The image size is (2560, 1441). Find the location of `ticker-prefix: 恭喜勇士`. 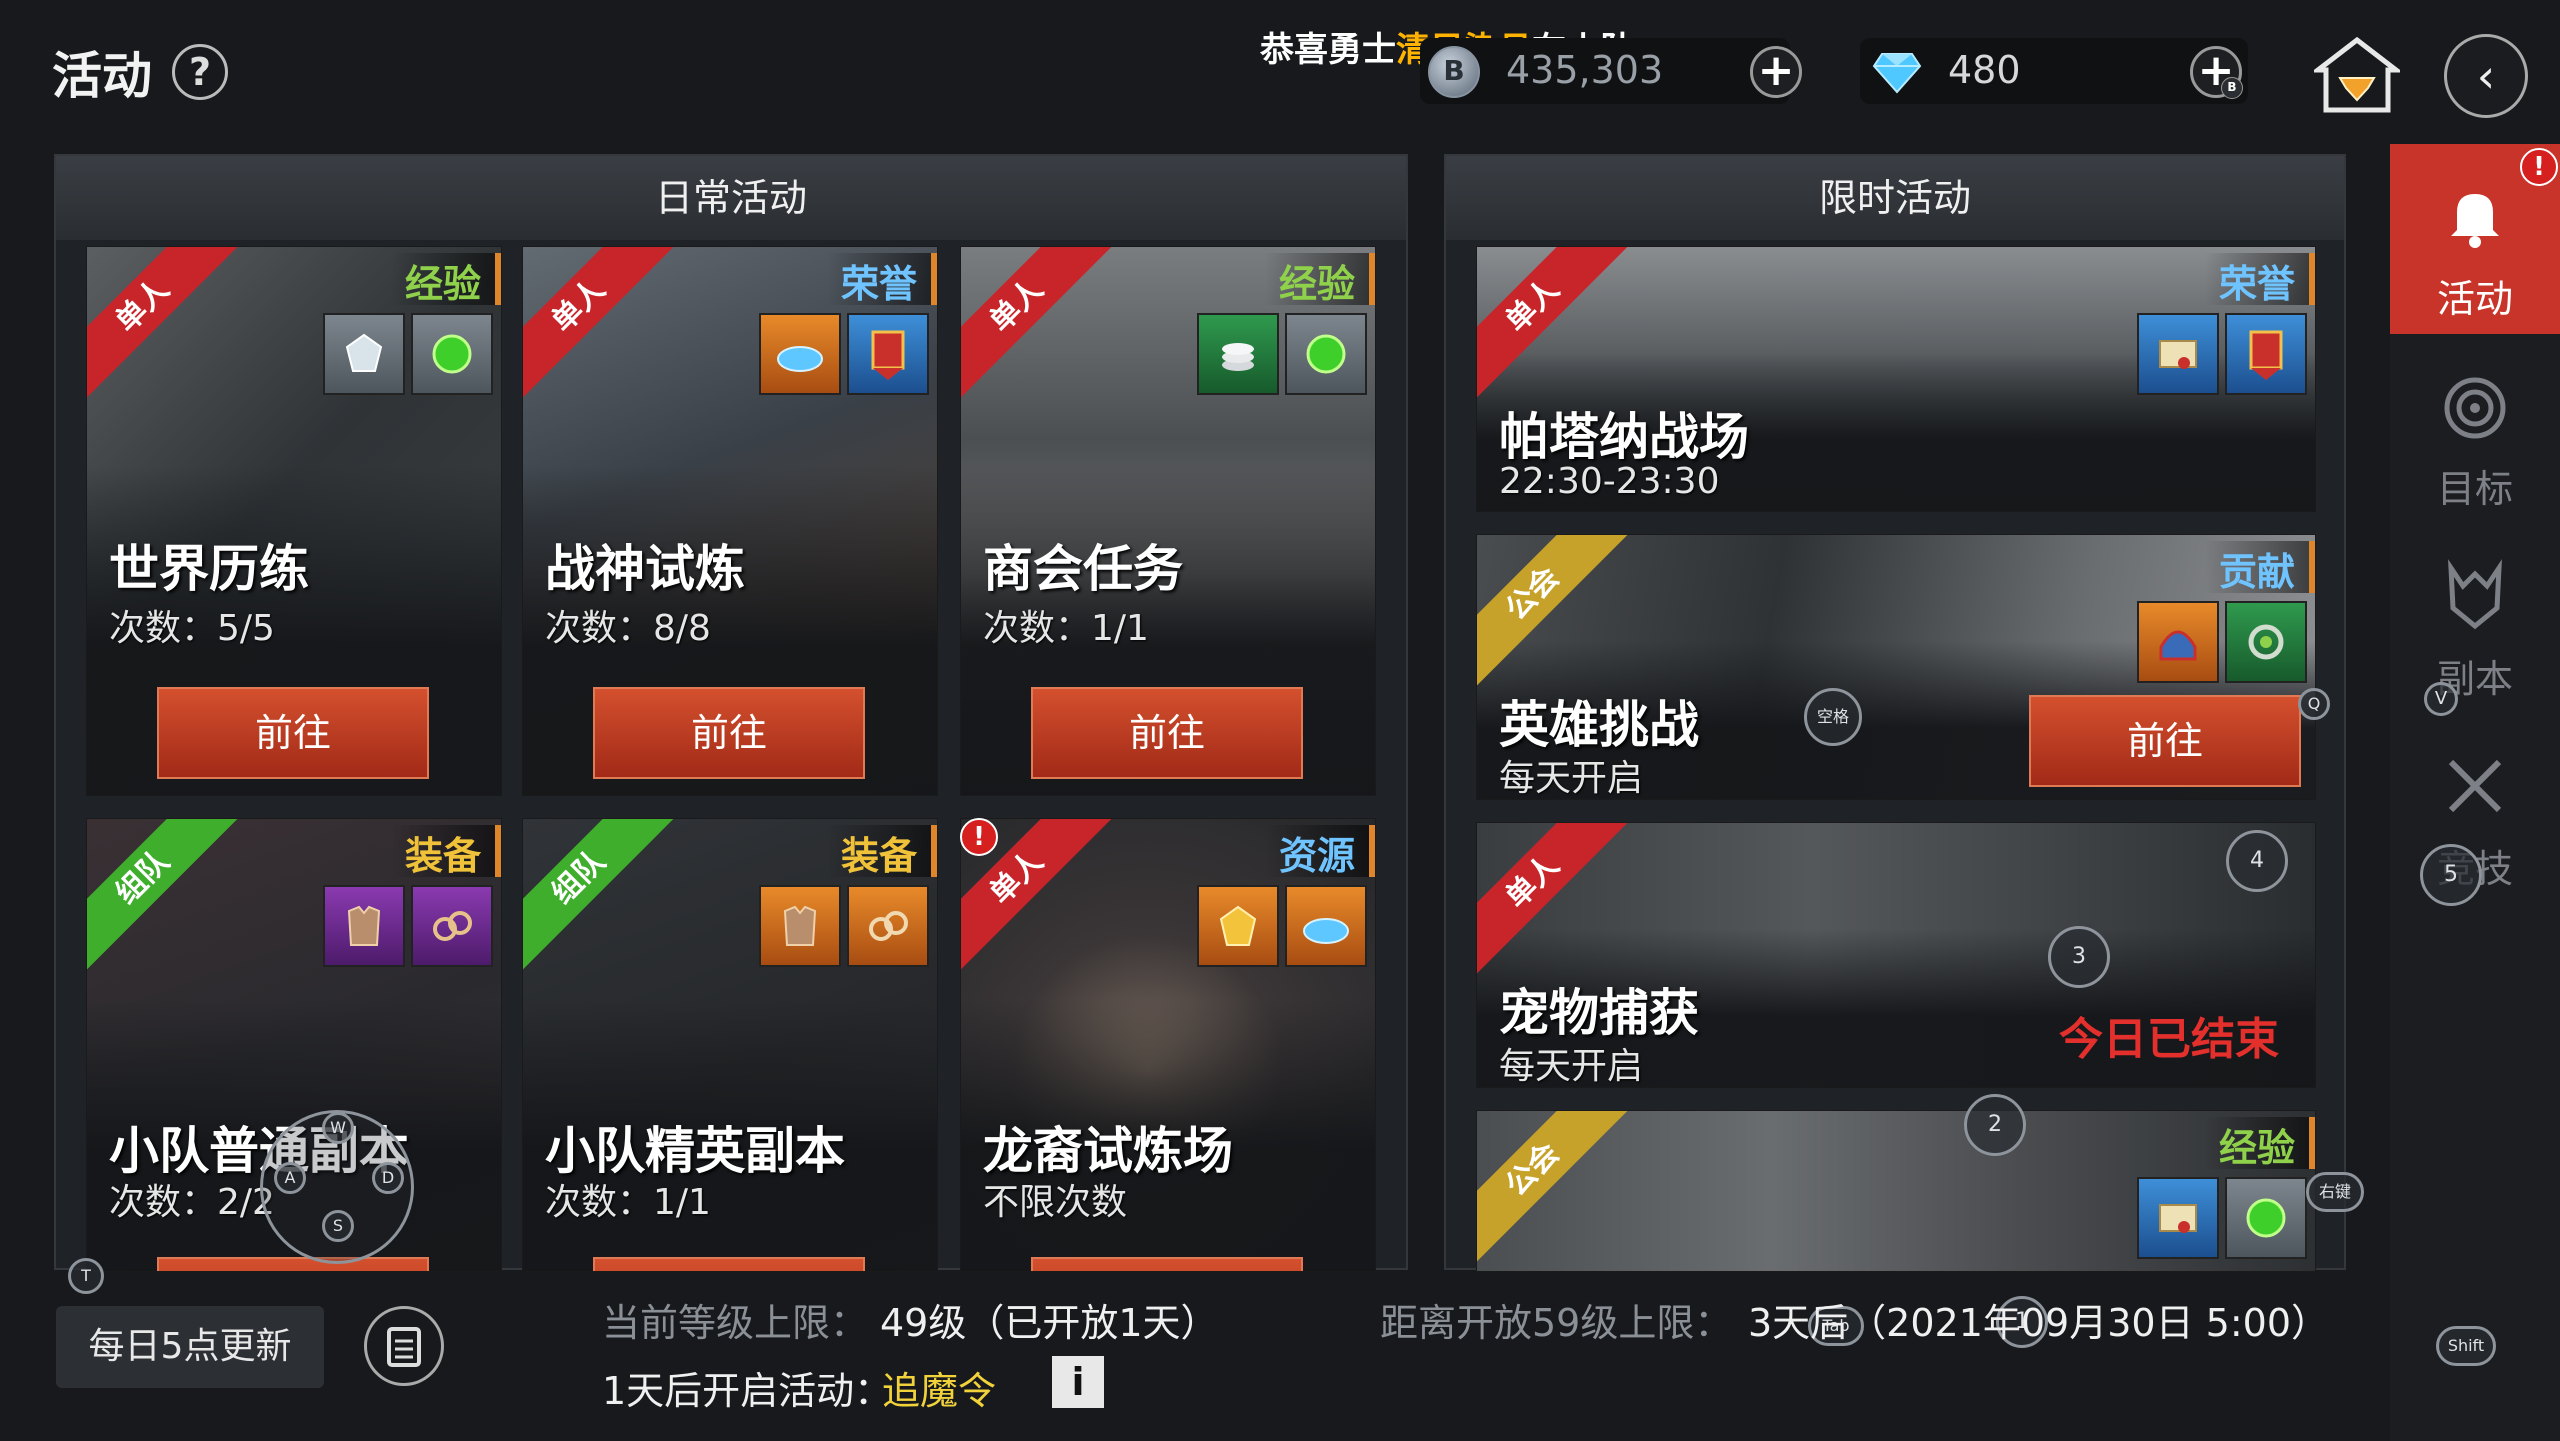

ticker-prefix: 恭喜勇士 is located at coordinates (1328, 50).